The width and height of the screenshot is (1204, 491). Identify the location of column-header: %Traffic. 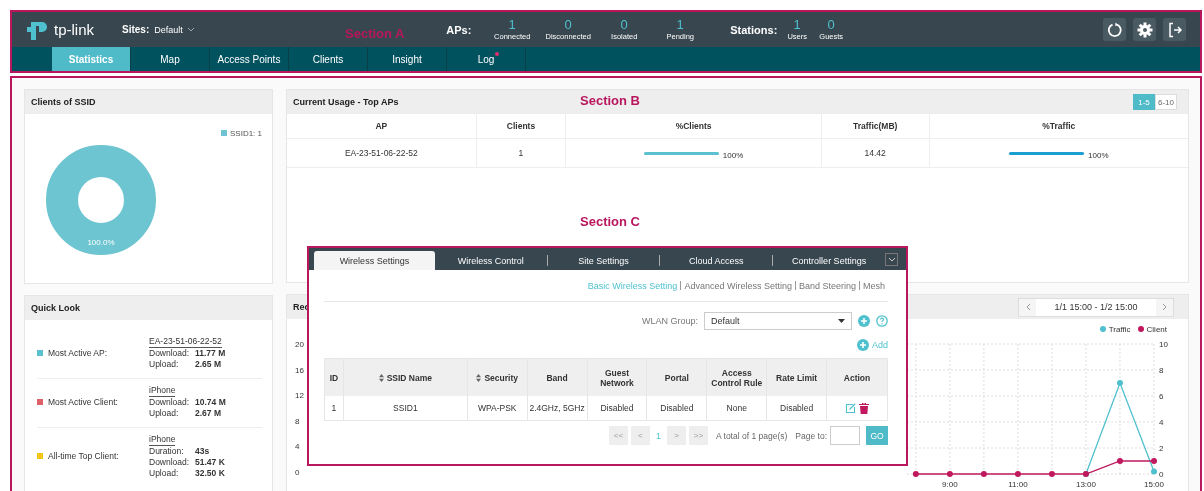
(1059, 126).